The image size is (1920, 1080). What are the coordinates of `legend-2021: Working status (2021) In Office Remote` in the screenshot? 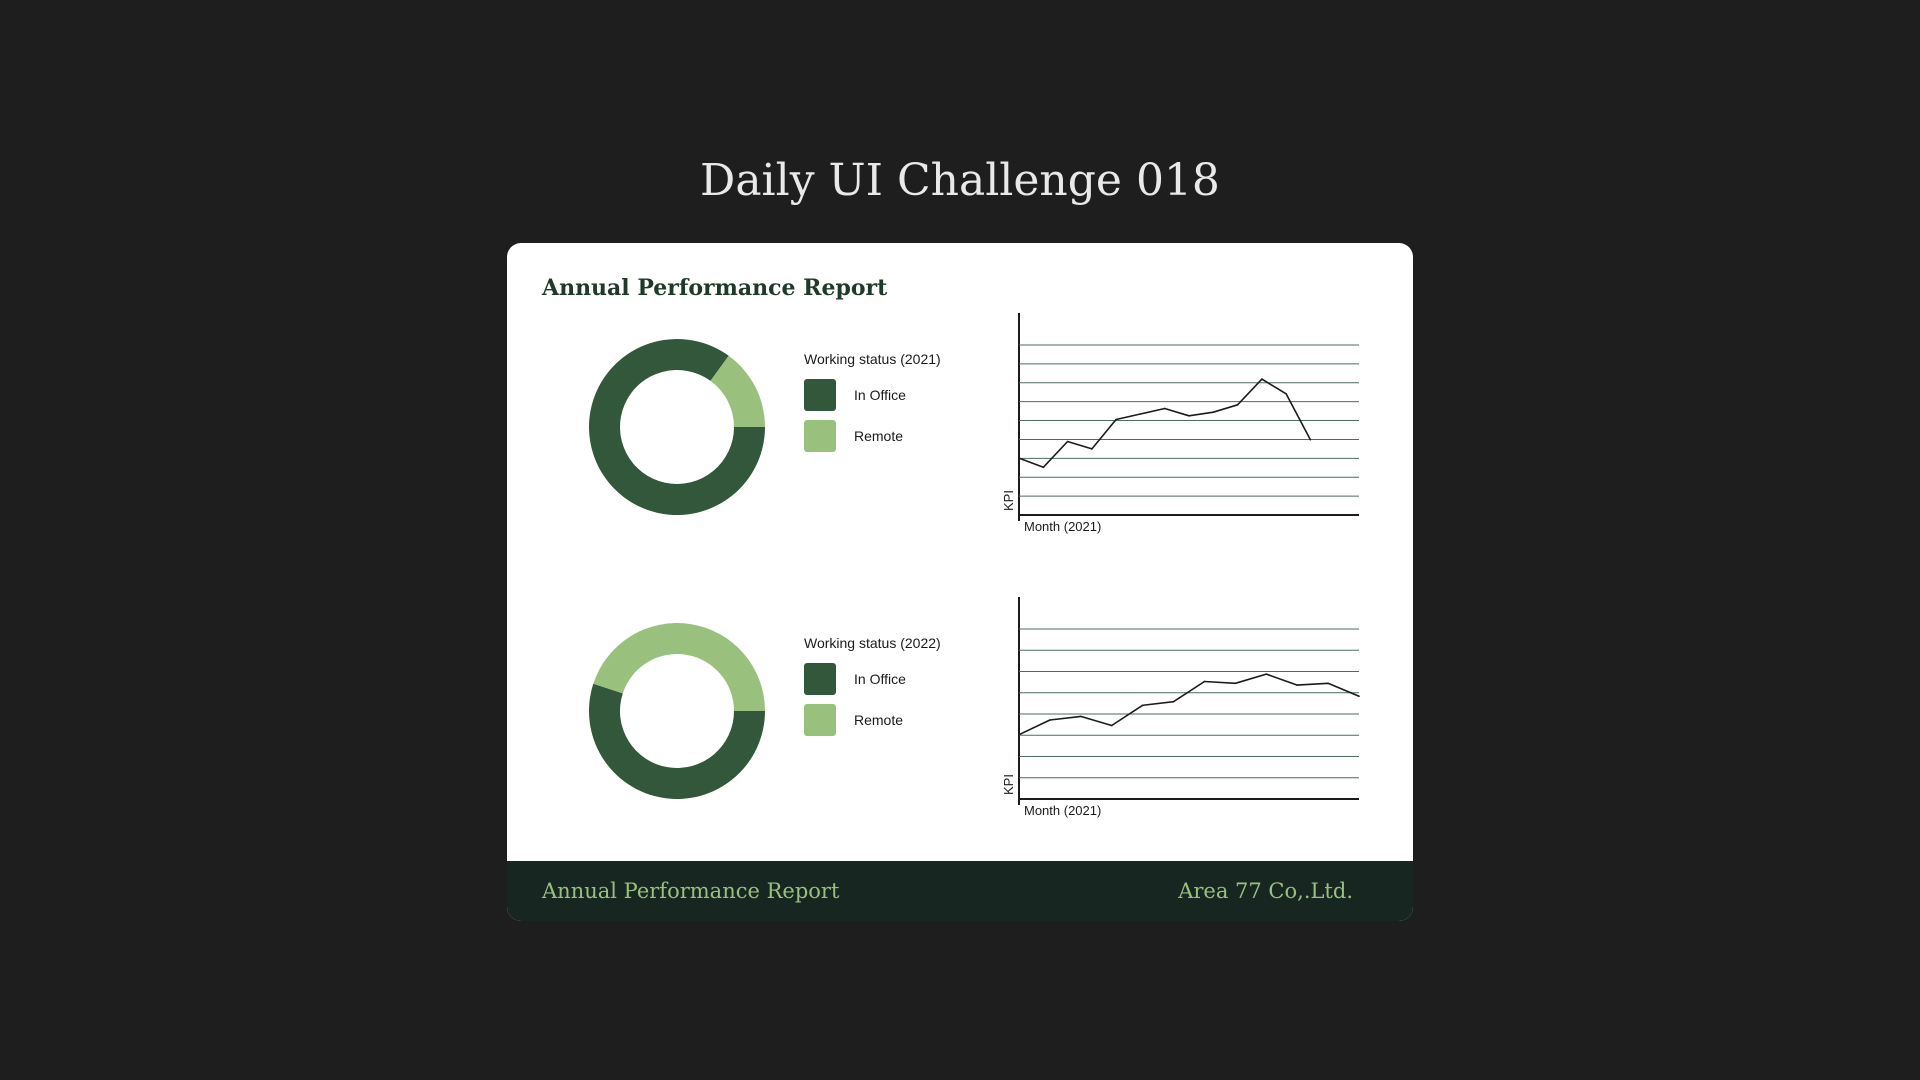 It's located at (872, 406).